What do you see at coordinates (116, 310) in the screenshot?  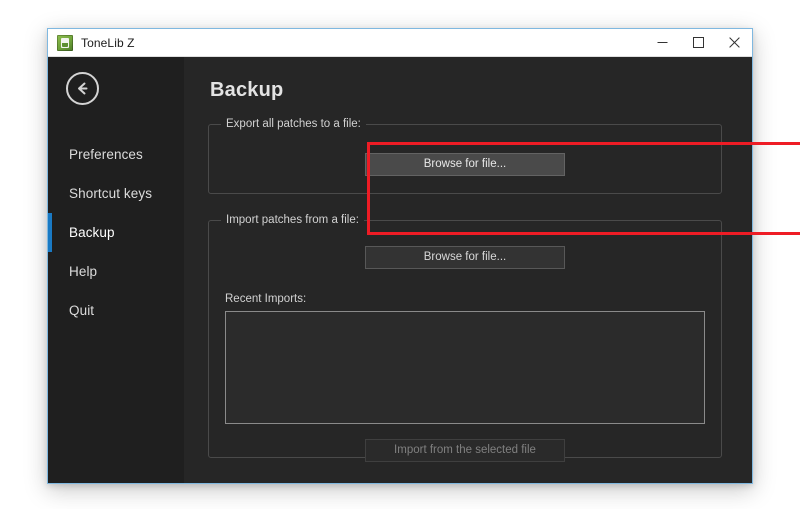 I see `sidebar-item-quit: Quit` at bounding box center [116, 310].